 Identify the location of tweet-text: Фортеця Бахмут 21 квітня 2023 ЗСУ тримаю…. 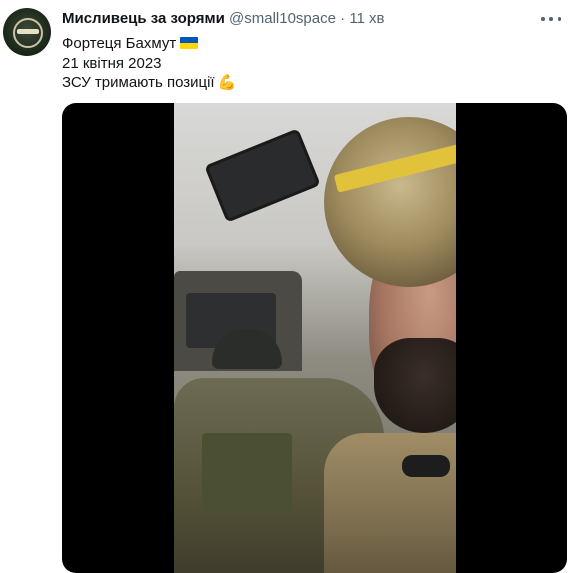
(149, 63).